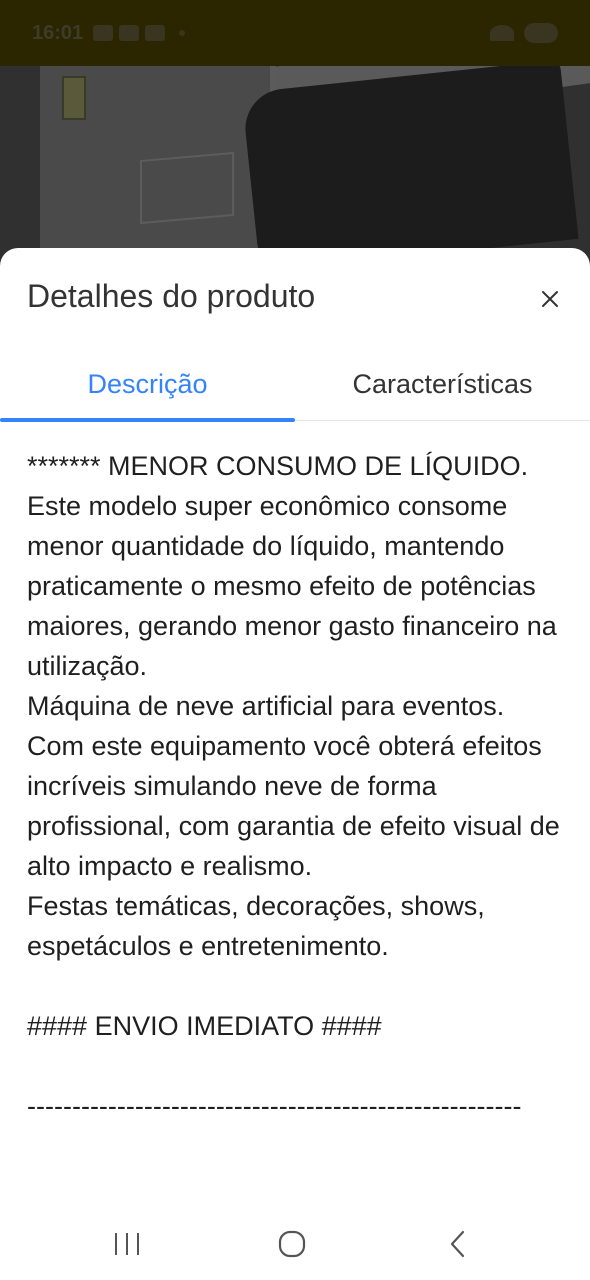 Image resolution: width=590 pixels, height=1280 pixels. Describe the element at coordinates (129, 33) in the screenshot. I see `instagram-notification-icon` at that location.